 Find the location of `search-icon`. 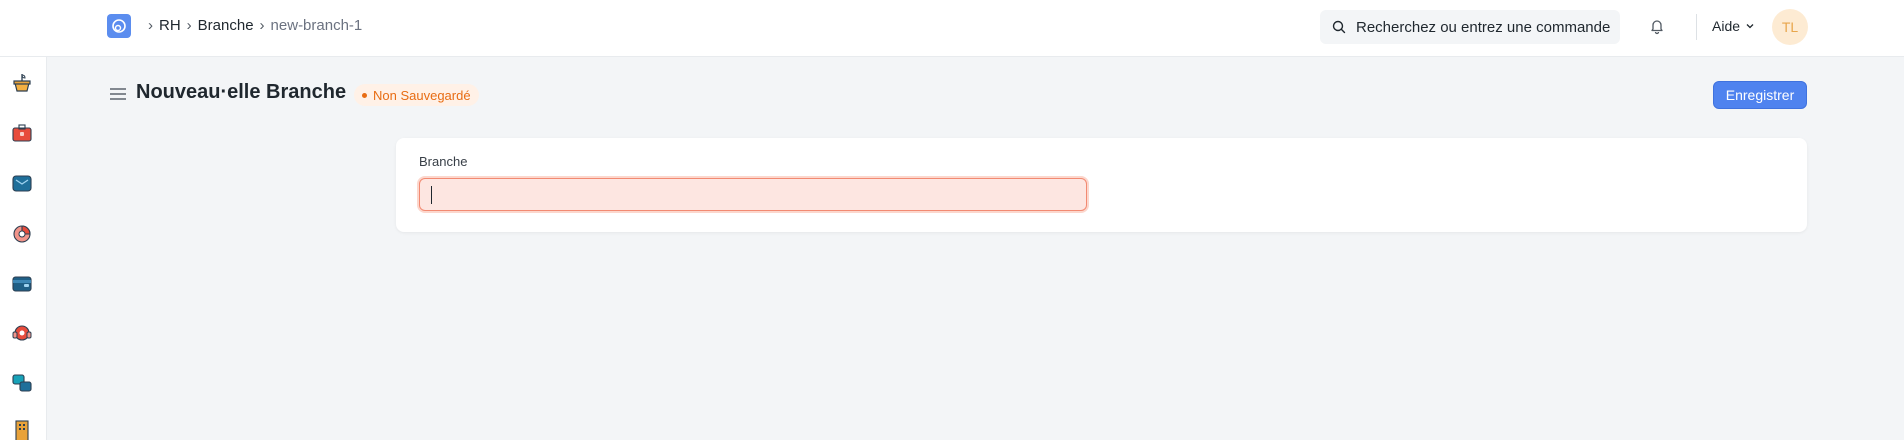

search-icon is located at coordinates (1339, 27).